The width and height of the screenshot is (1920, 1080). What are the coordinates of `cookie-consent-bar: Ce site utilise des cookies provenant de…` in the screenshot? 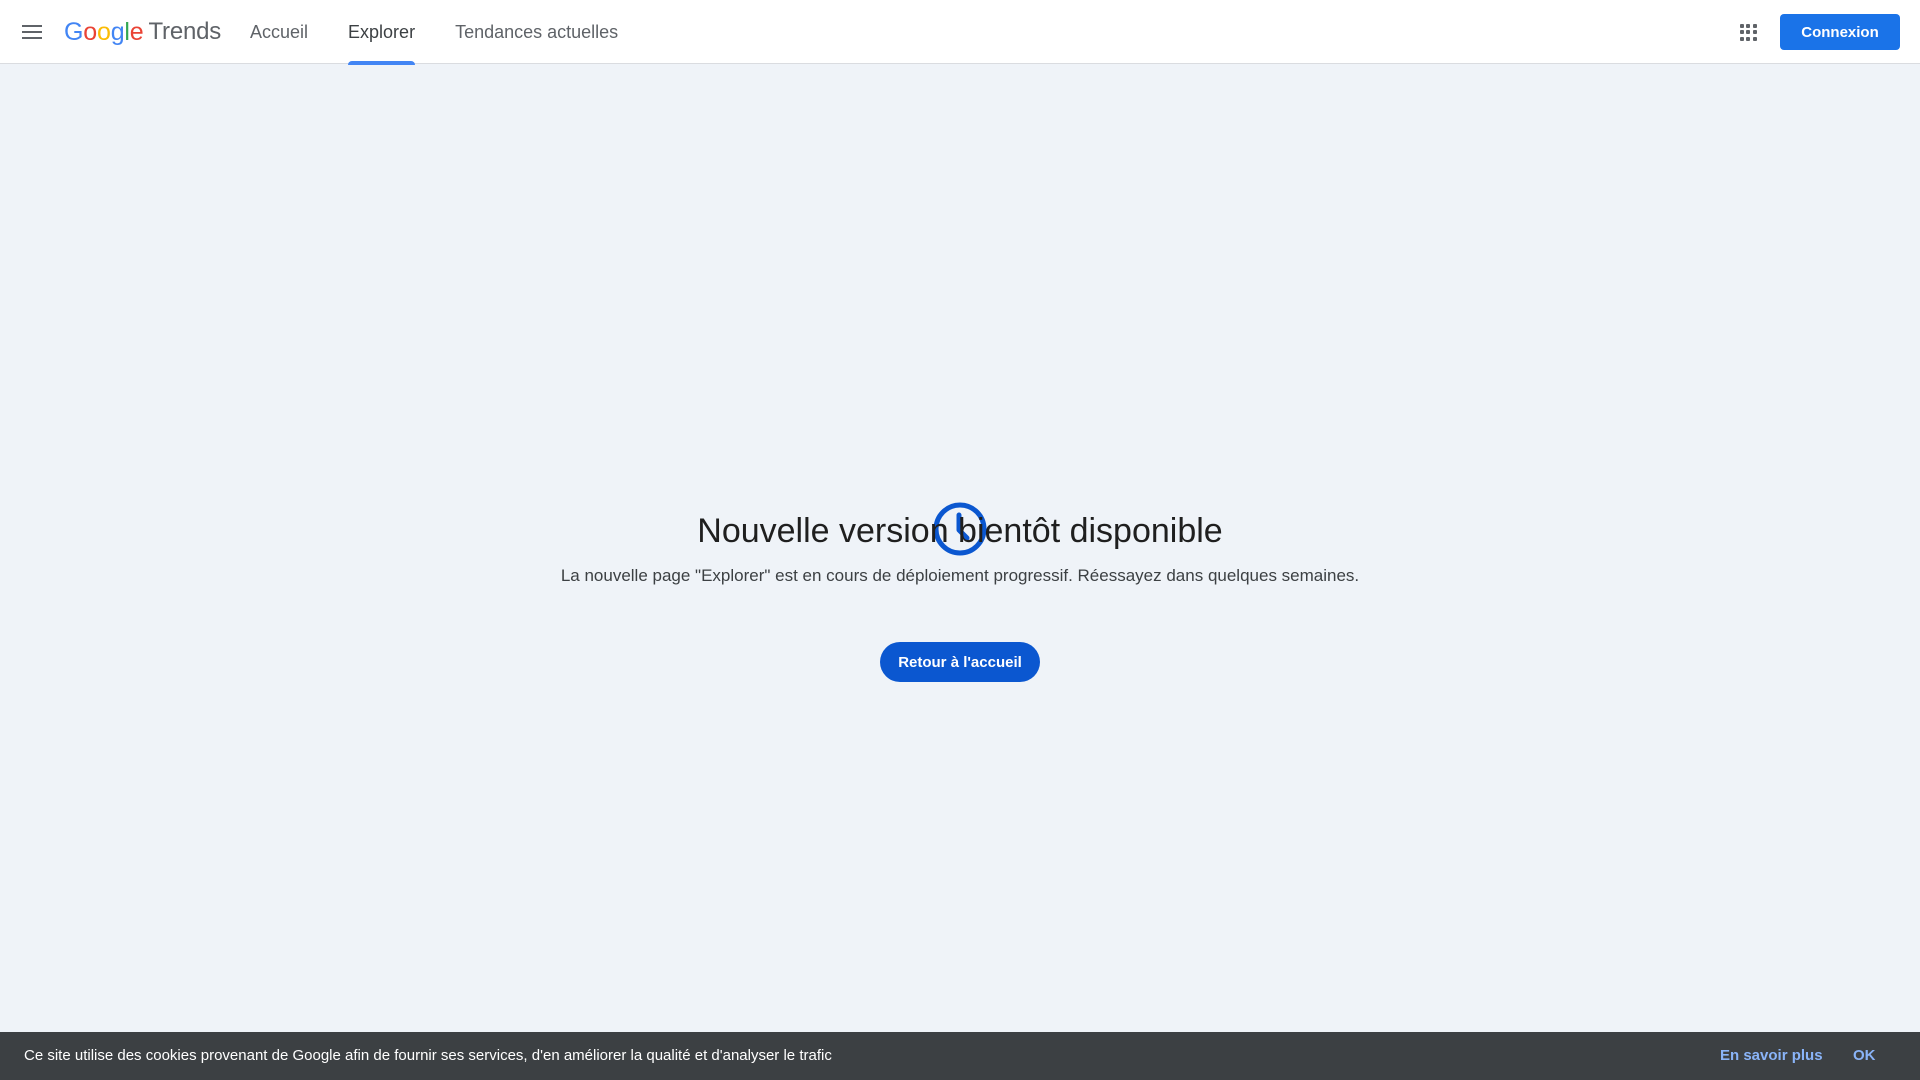 It's located at (960, 1056).